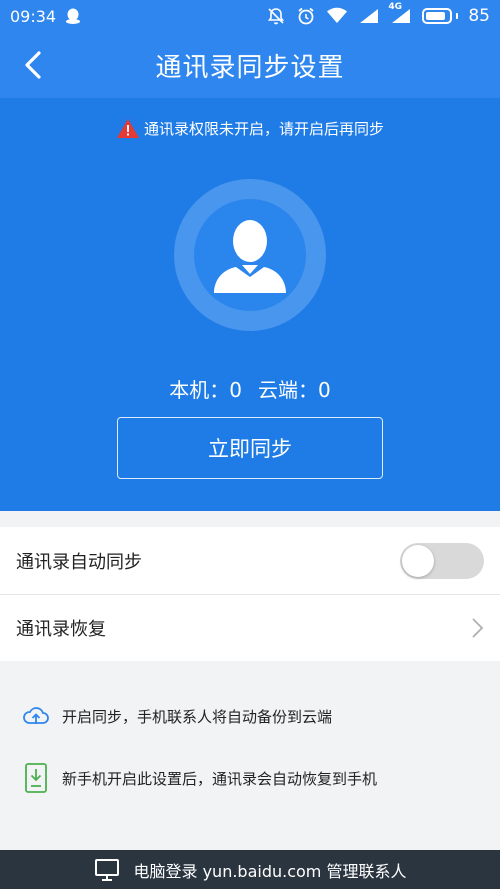 The image size is (500, 889). Describe the element at coordinates (400, 13) in the screenshot. I see `signal-4g-icon: 4G` at that location.